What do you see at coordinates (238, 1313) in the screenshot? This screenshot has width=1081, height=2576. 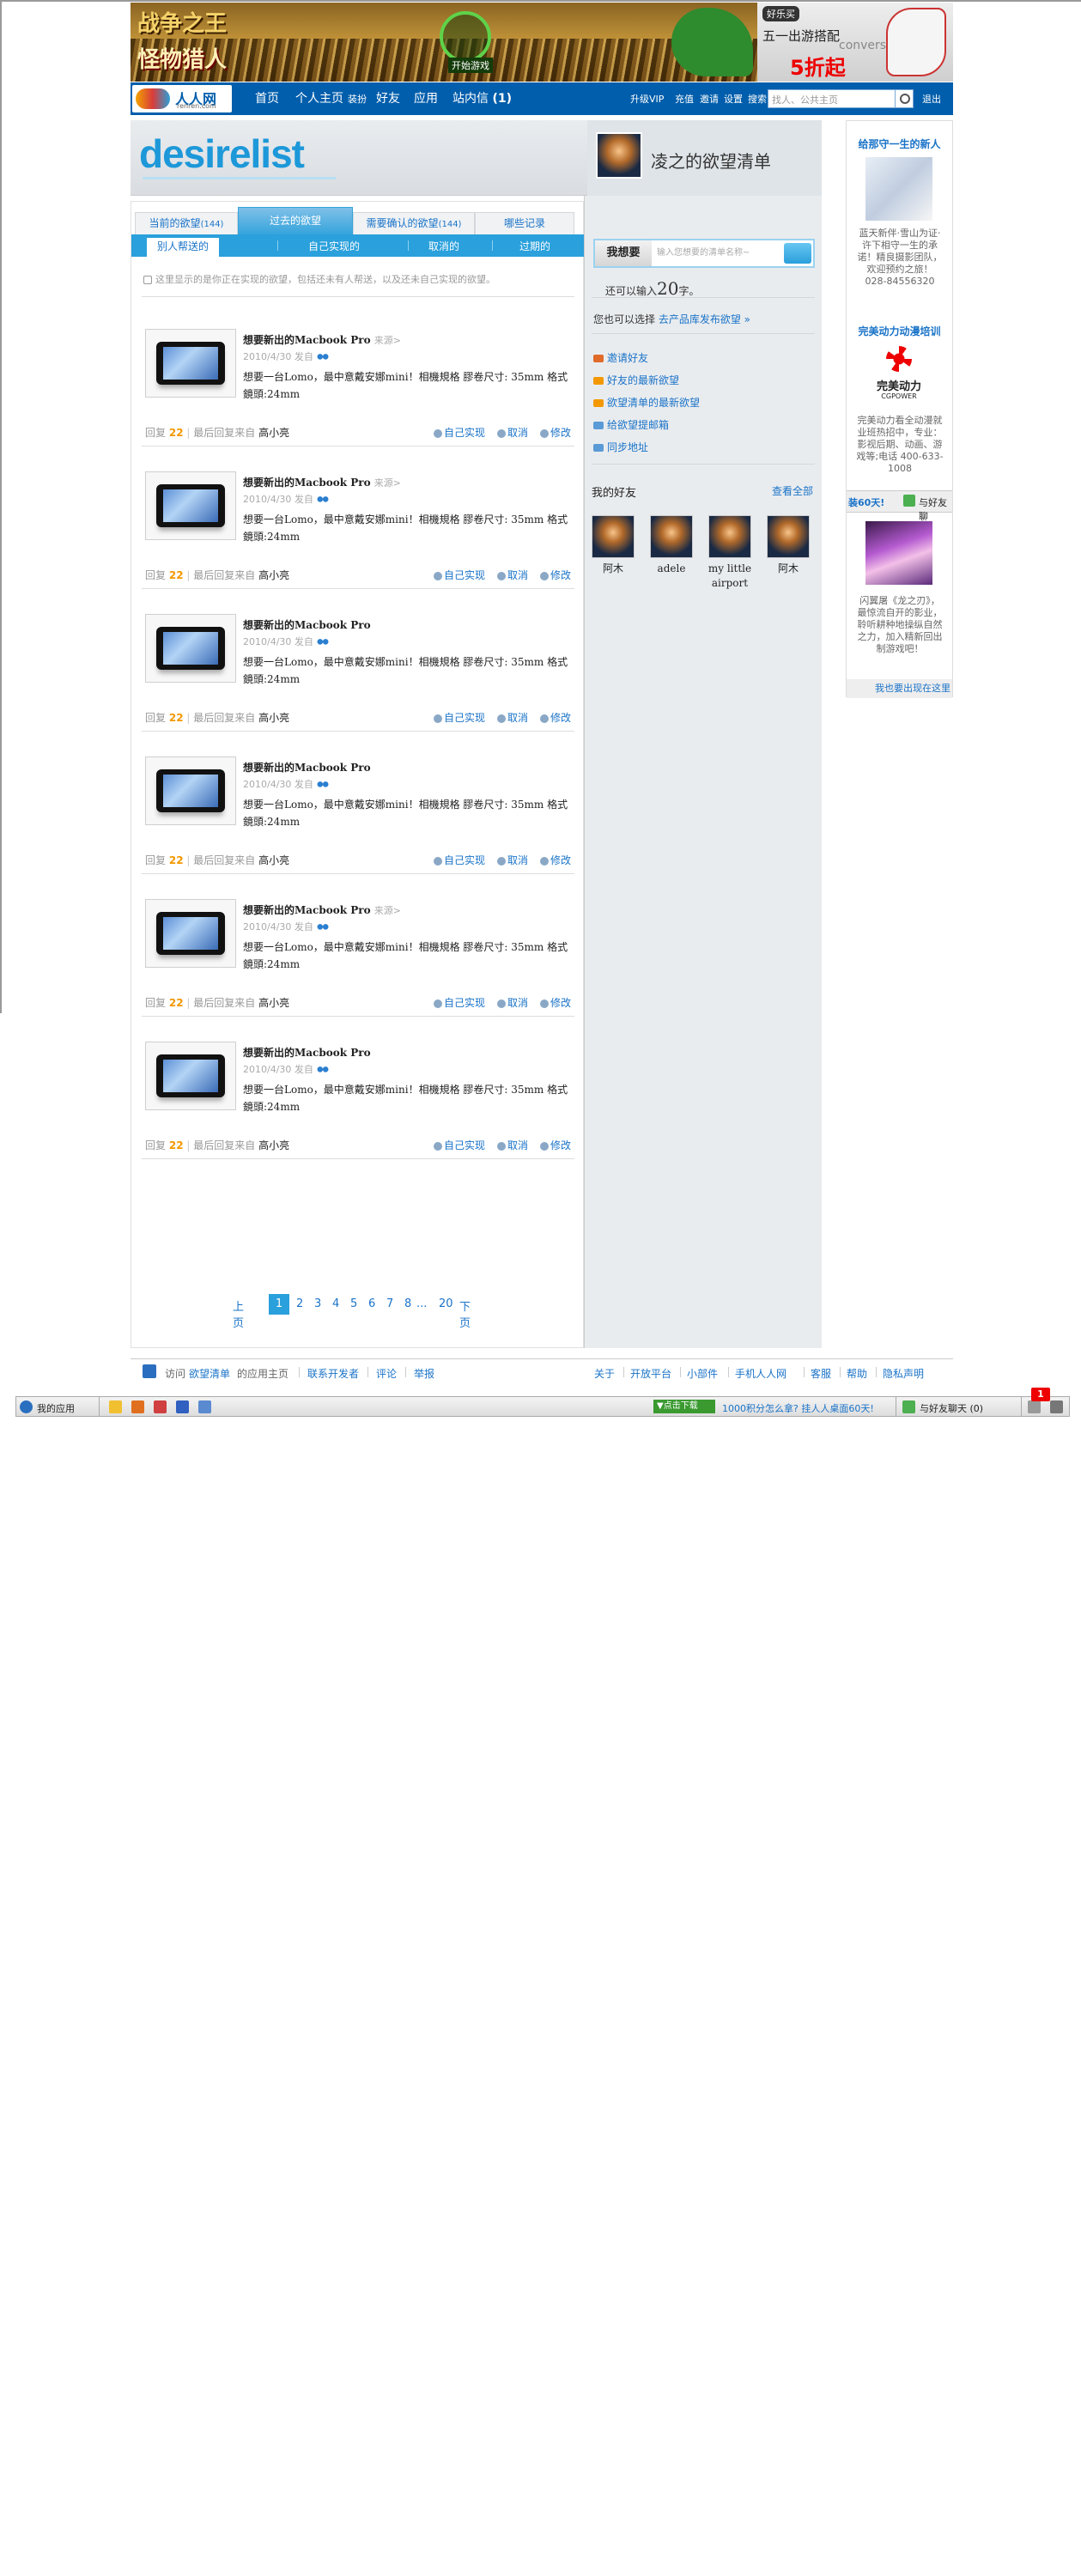 I see `pager-prev: 上页` at bounding box center [238, 1313].